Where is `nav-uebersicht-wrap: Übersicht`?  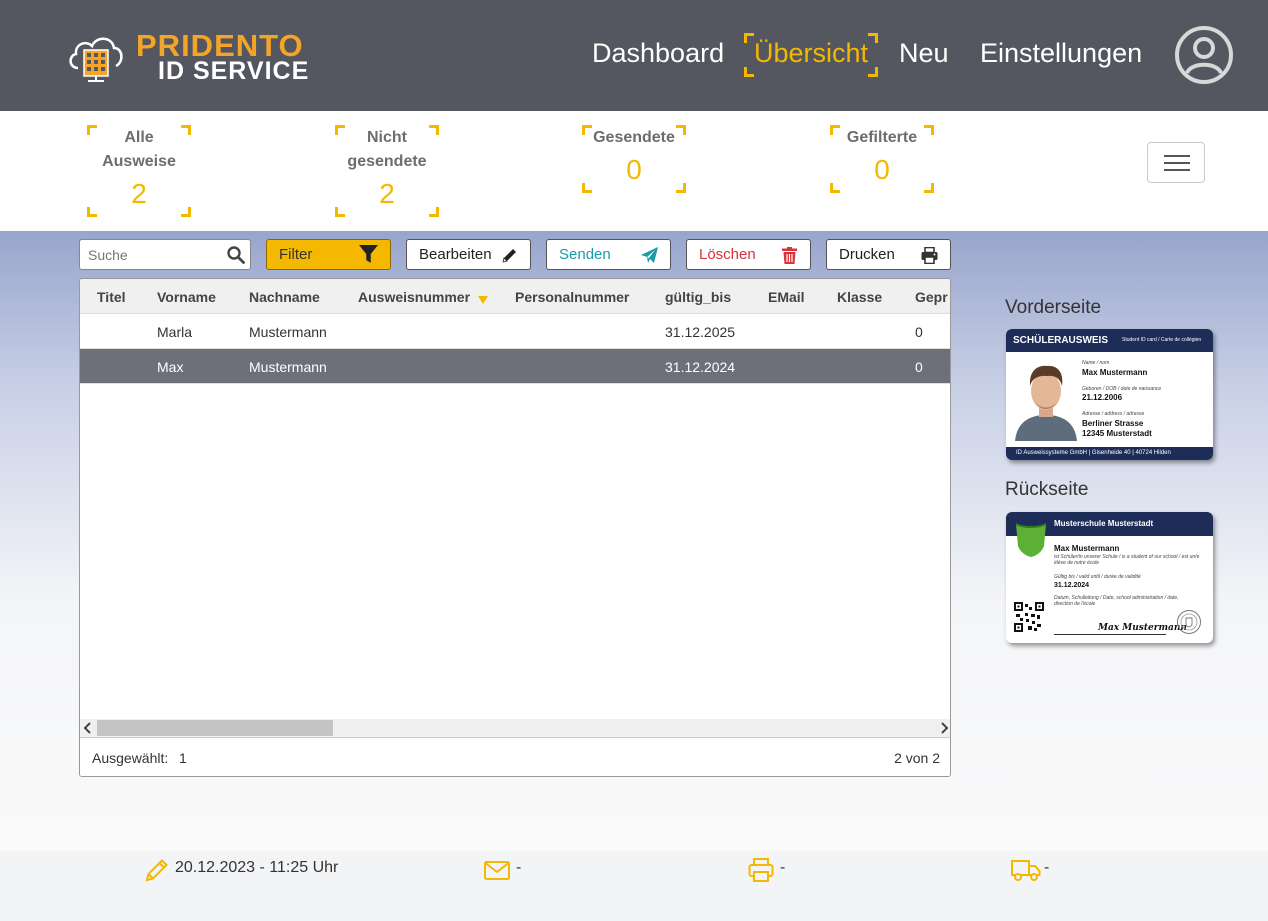
nav-uebersicht-wrap: Übersicht is located at coordinates (811, 55).